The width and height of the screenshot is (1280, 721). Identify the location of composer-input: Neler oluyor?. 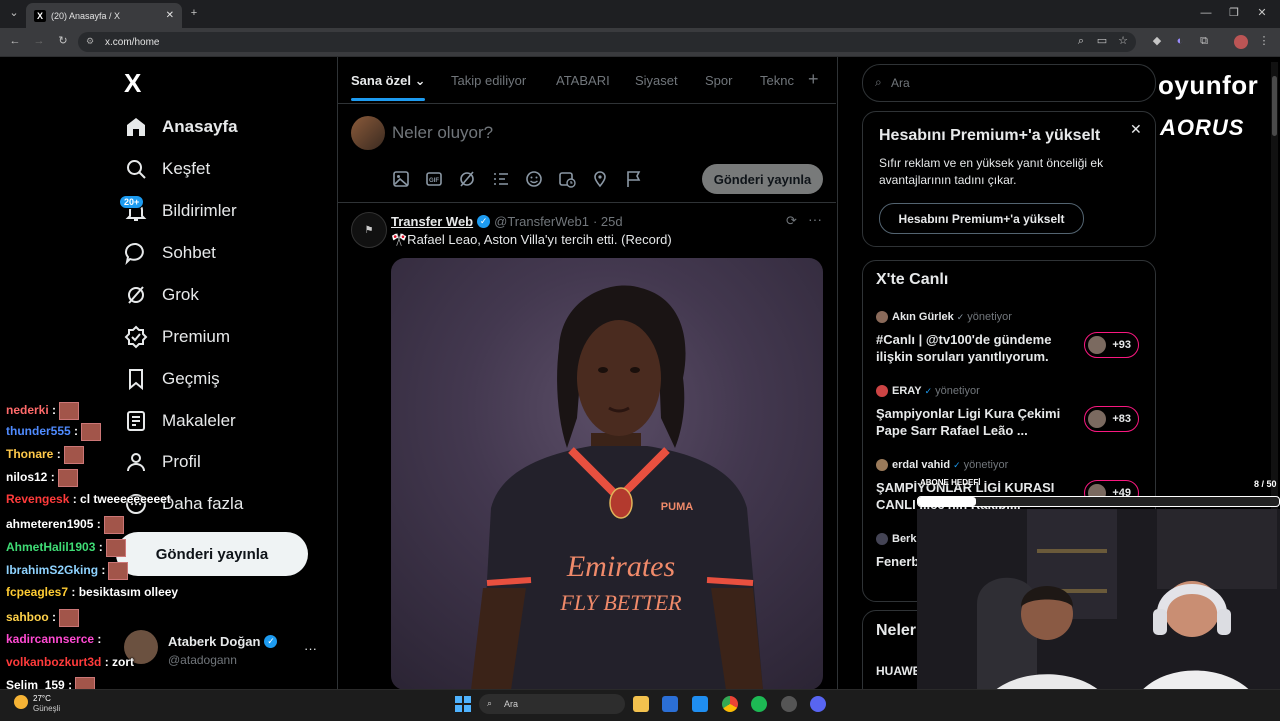
(442, 133).